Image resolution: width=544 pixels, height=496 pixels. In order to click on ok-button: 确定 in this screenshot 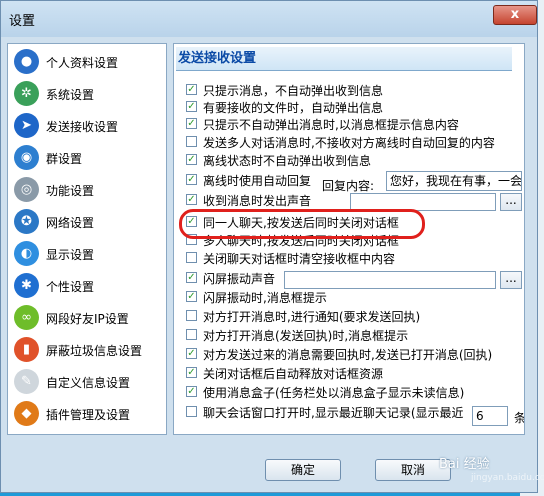, I will do `click(303, 470)`.